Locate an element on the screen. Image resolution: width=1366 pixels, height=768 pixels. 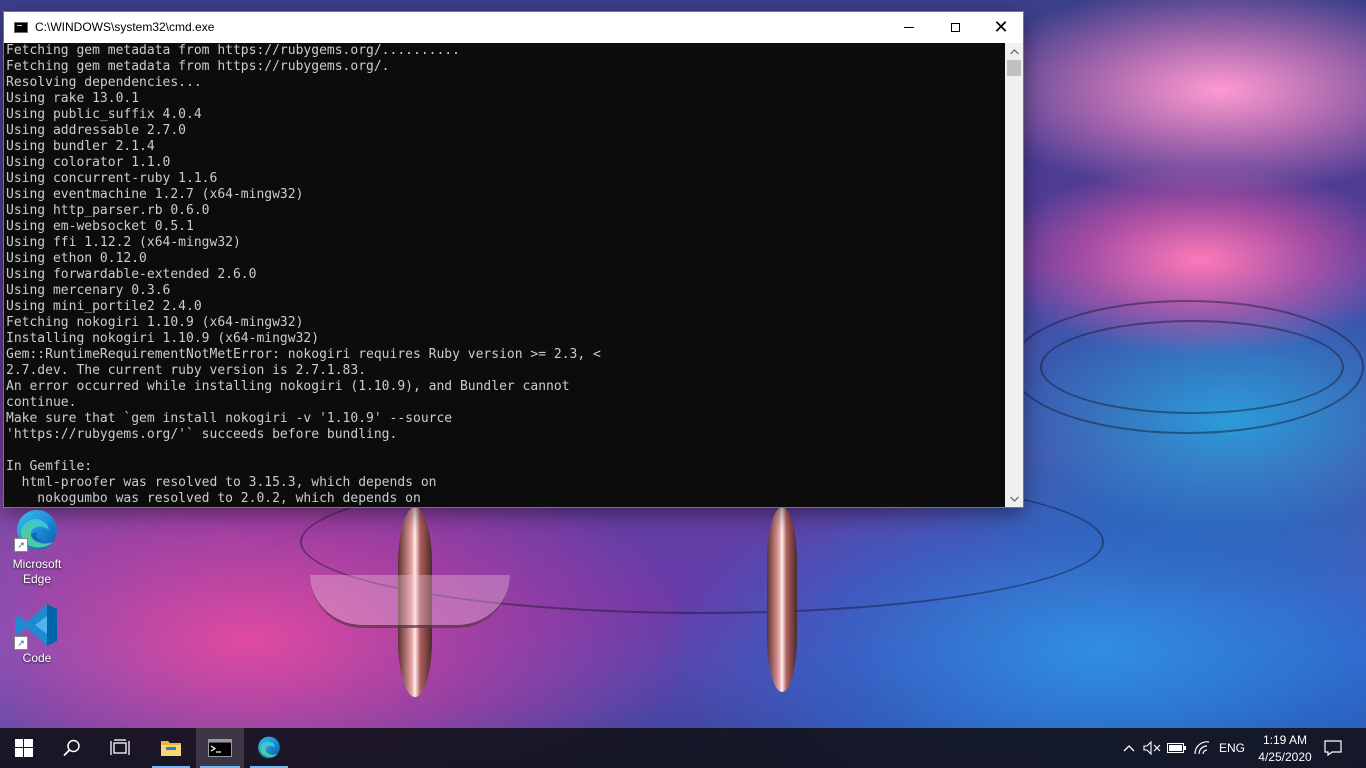
scroll-down-button is located at coordinates (1014, 498).